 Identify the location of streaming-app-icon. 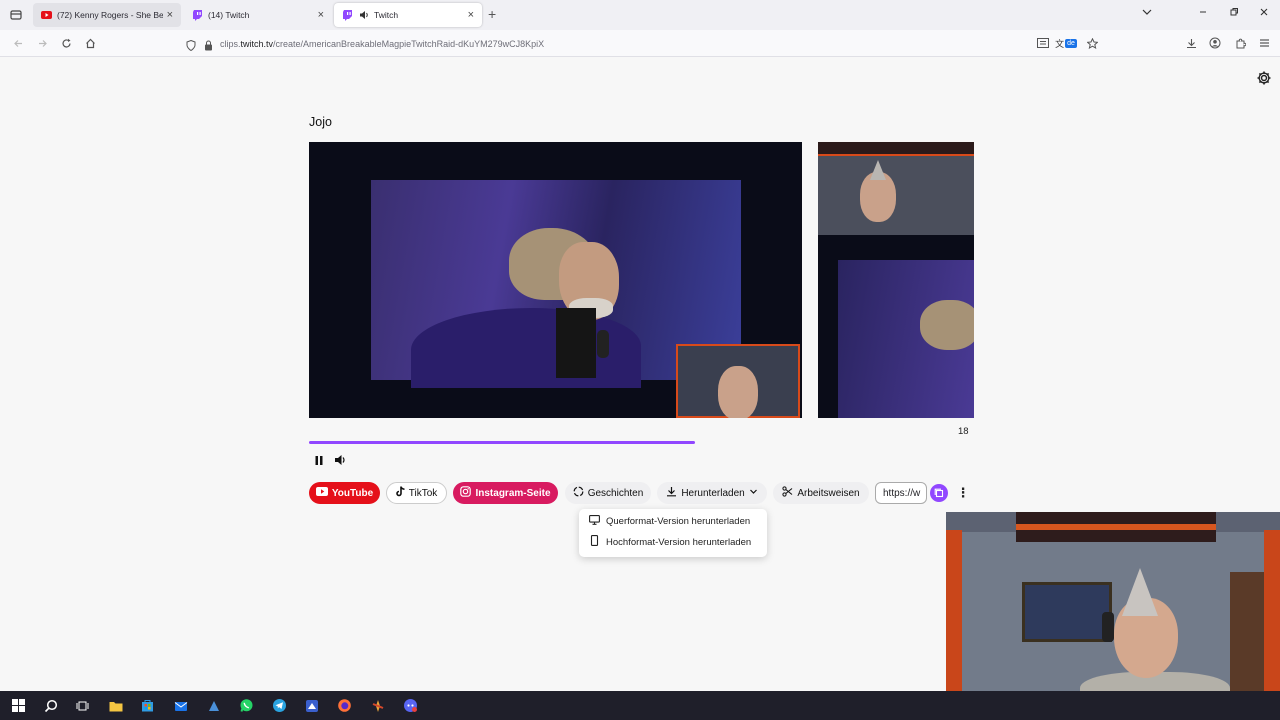
(377, 705).